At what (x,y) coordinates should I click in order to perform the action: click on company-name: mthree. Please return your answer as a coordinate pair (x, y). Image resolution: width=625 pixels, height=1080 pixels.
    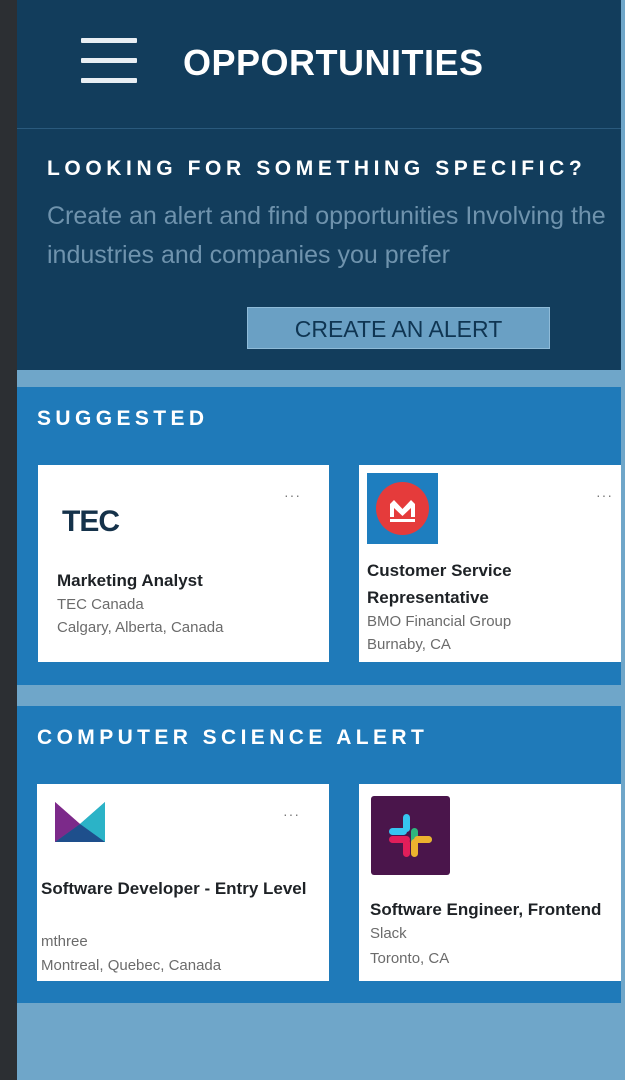
    Looking at the image, I should click on (64, 941).